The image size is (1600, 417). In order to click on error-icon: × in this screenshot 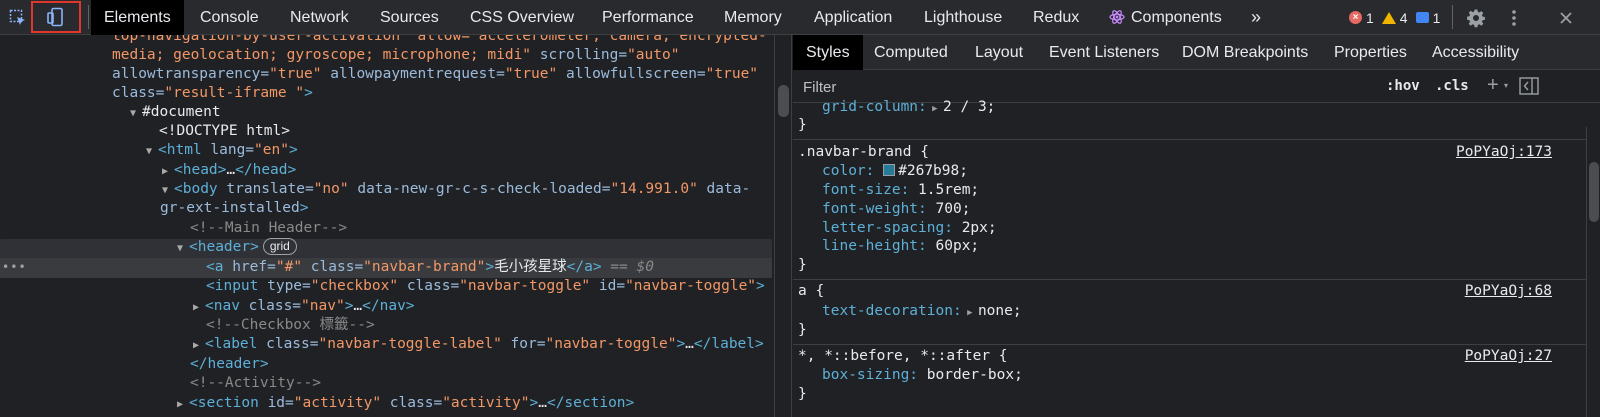, I will do `click(1355, 17)`.